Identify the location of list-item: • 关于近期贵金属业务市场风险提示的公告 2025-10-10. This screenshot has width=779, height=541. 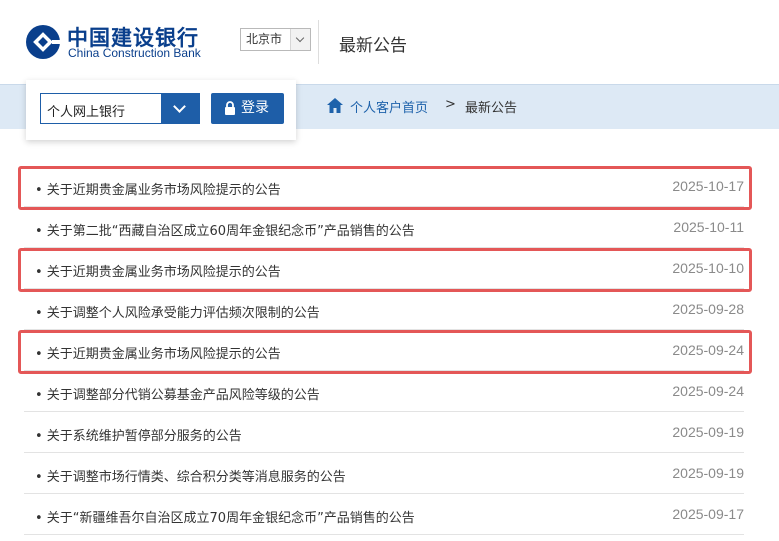
(385, 270).